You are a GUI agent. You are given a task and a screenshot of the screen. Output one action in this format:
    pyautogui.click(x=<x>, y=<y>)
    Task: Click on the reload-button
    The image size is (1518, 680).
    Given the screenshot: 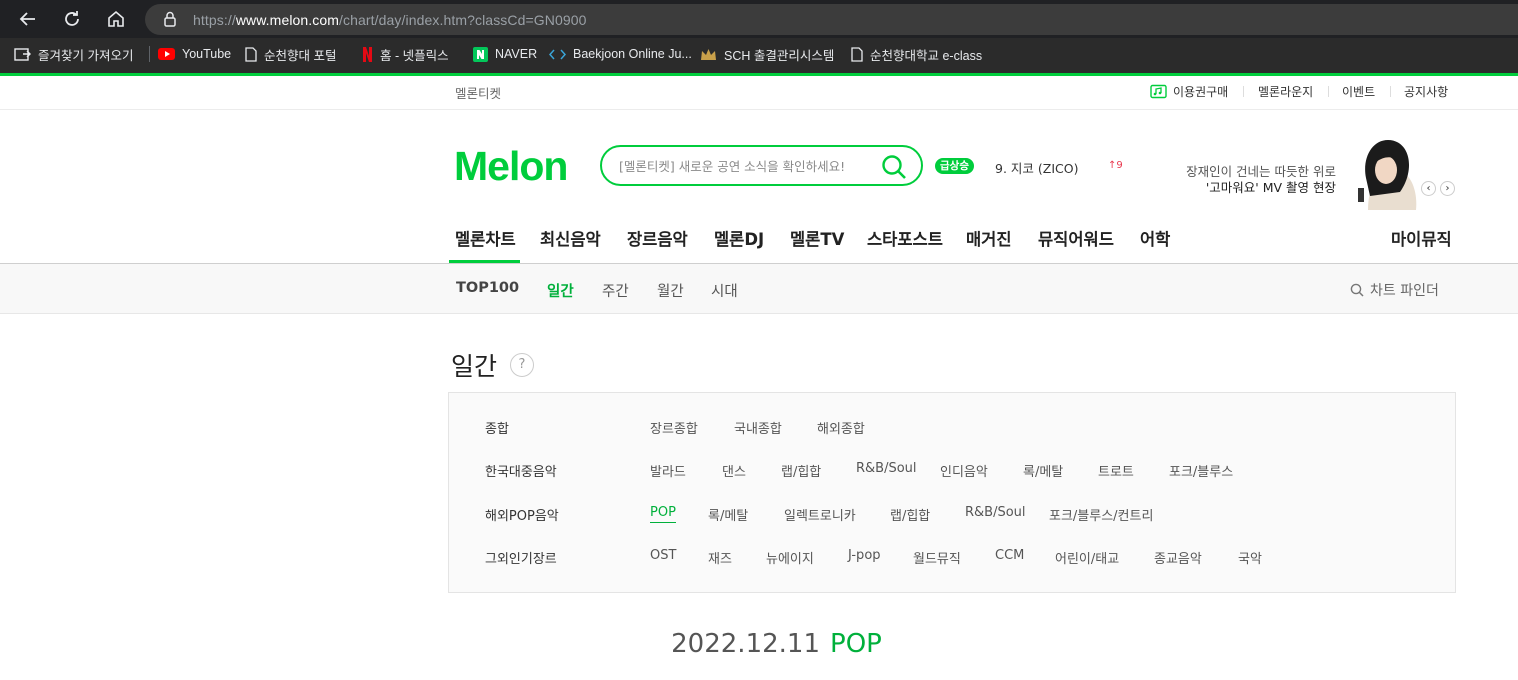 What is the action you would take?
    pyautogui.click(x=72, y=19)
    